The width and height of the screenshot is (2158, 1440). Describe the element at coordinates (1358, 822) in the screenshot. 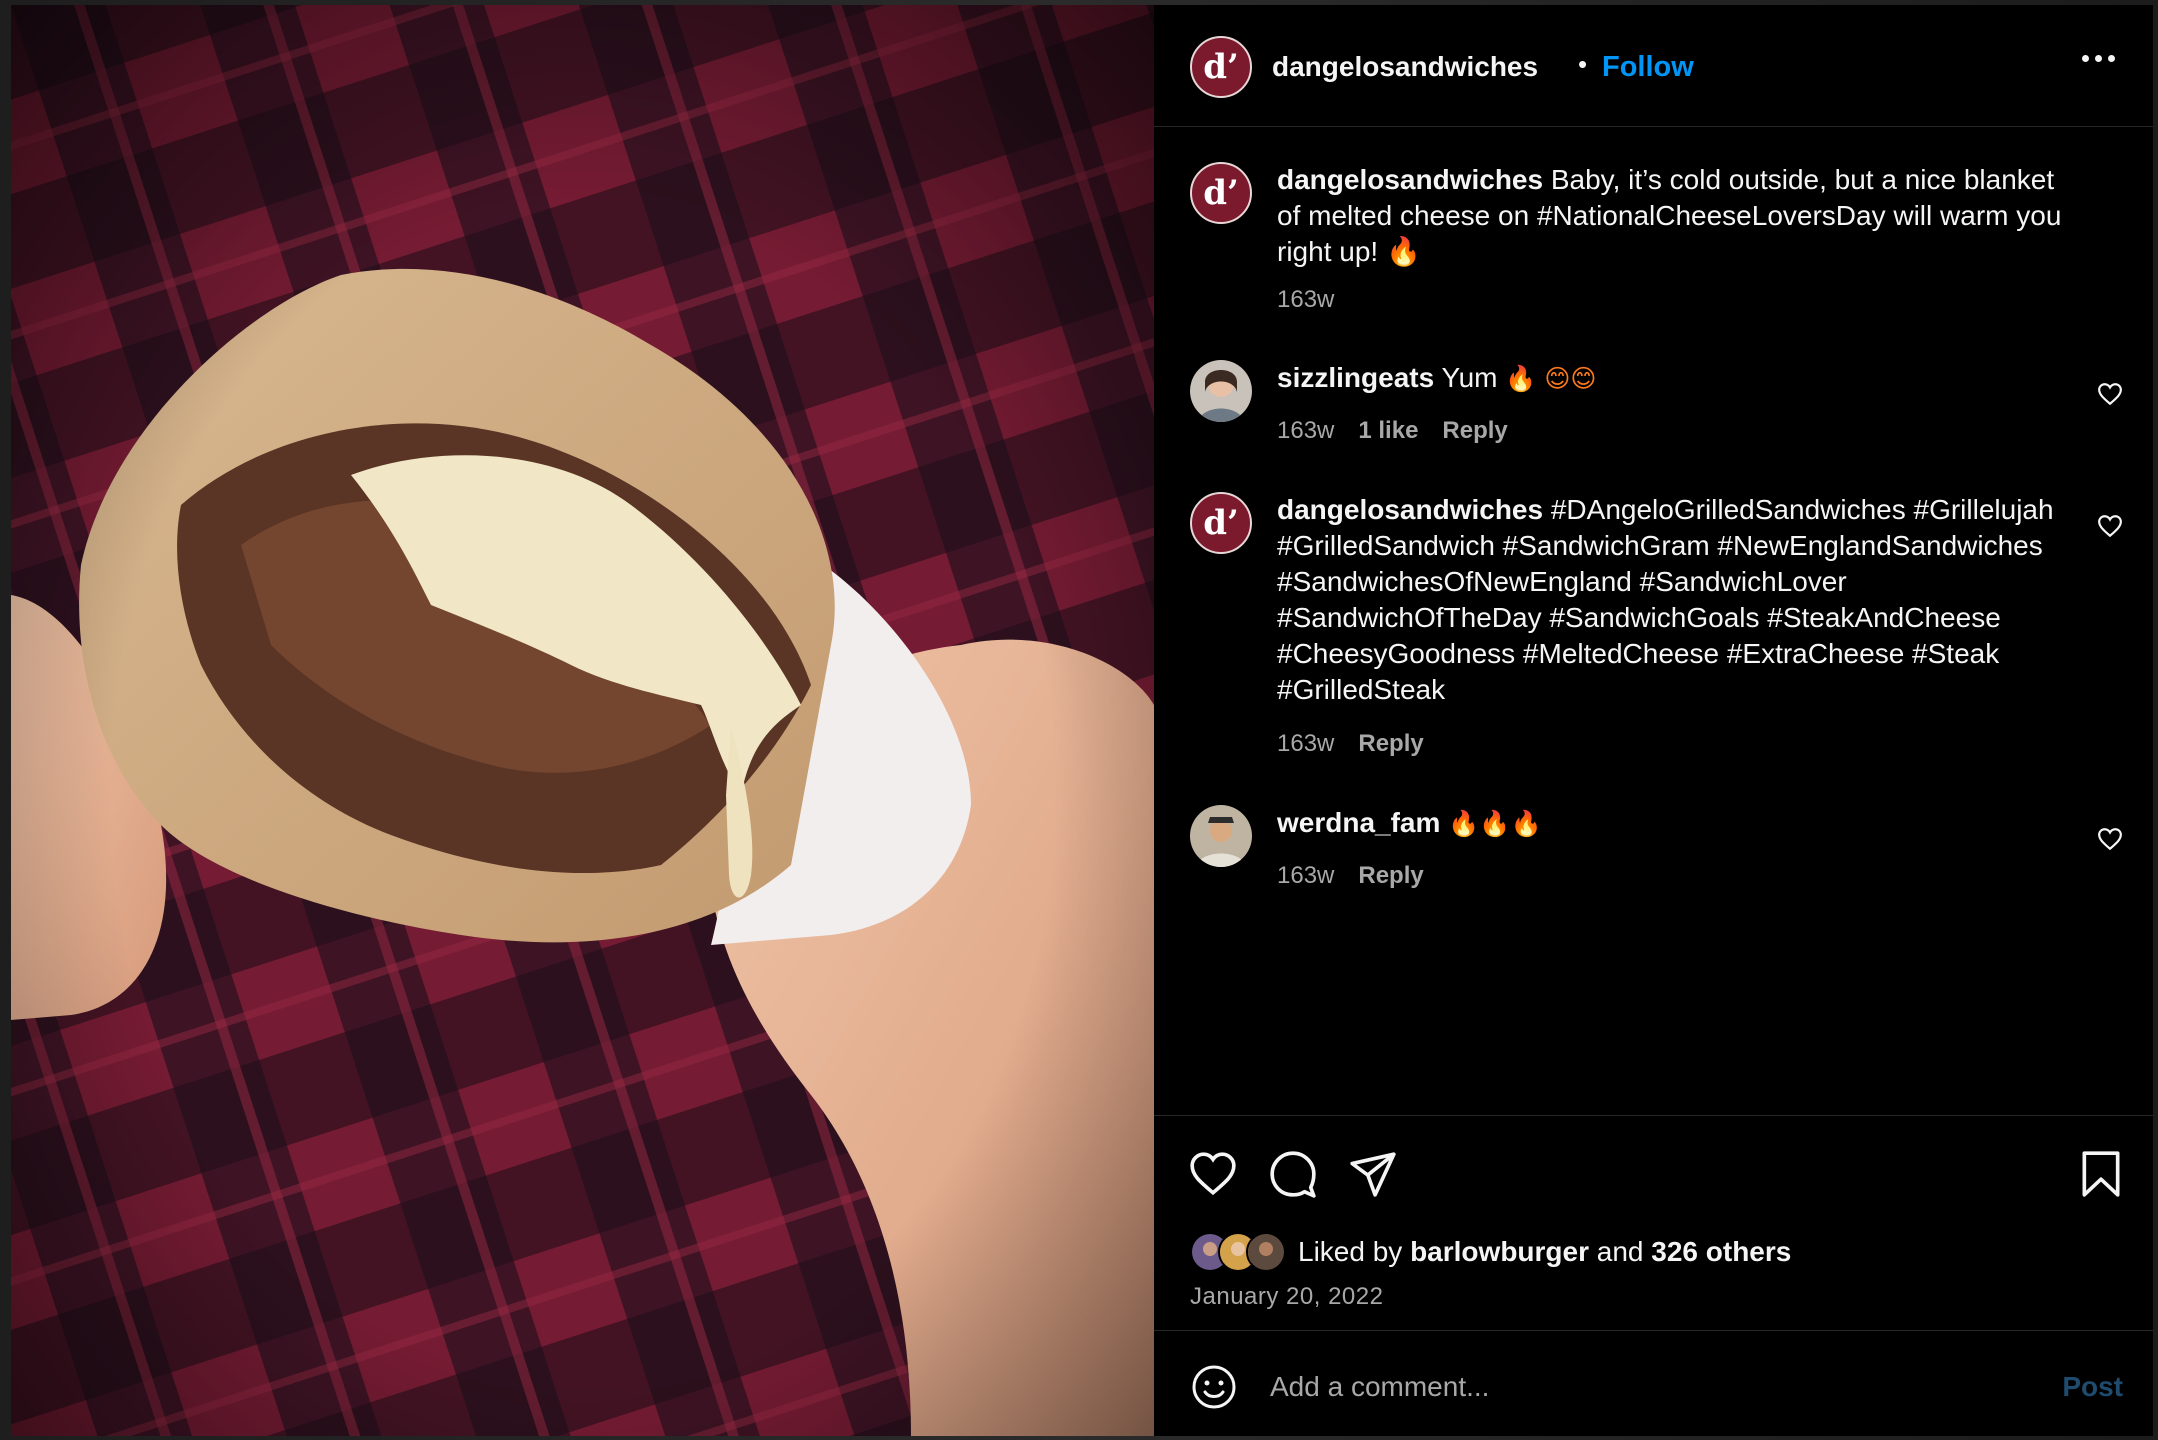

I see `comment-username: werdna_fam` at that location.